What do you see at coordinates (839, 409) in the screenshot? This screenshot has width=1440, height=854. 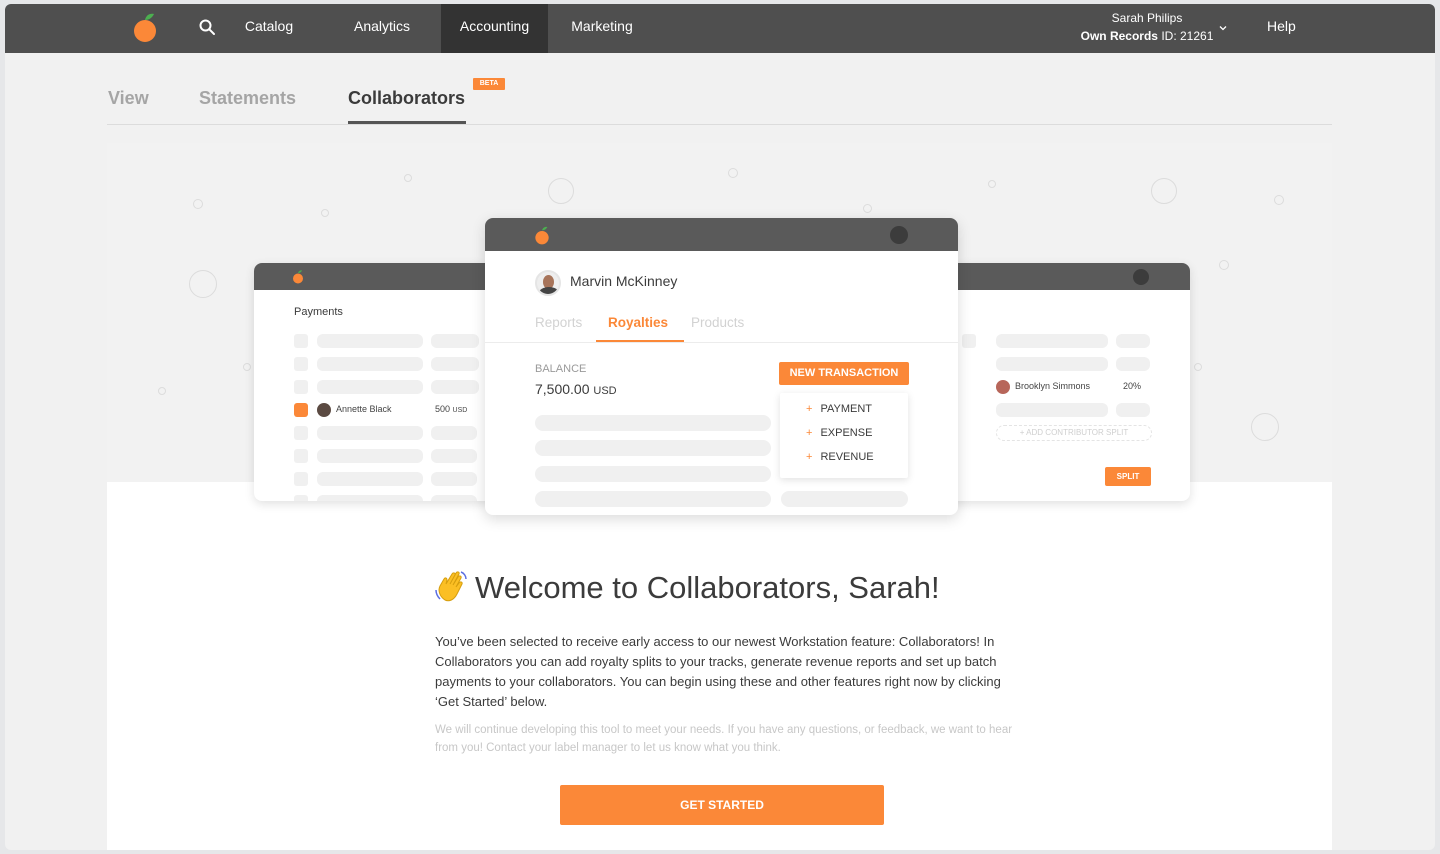 I see `menu-item-payment: + PAYMENT` at bounding box center [839, 409].